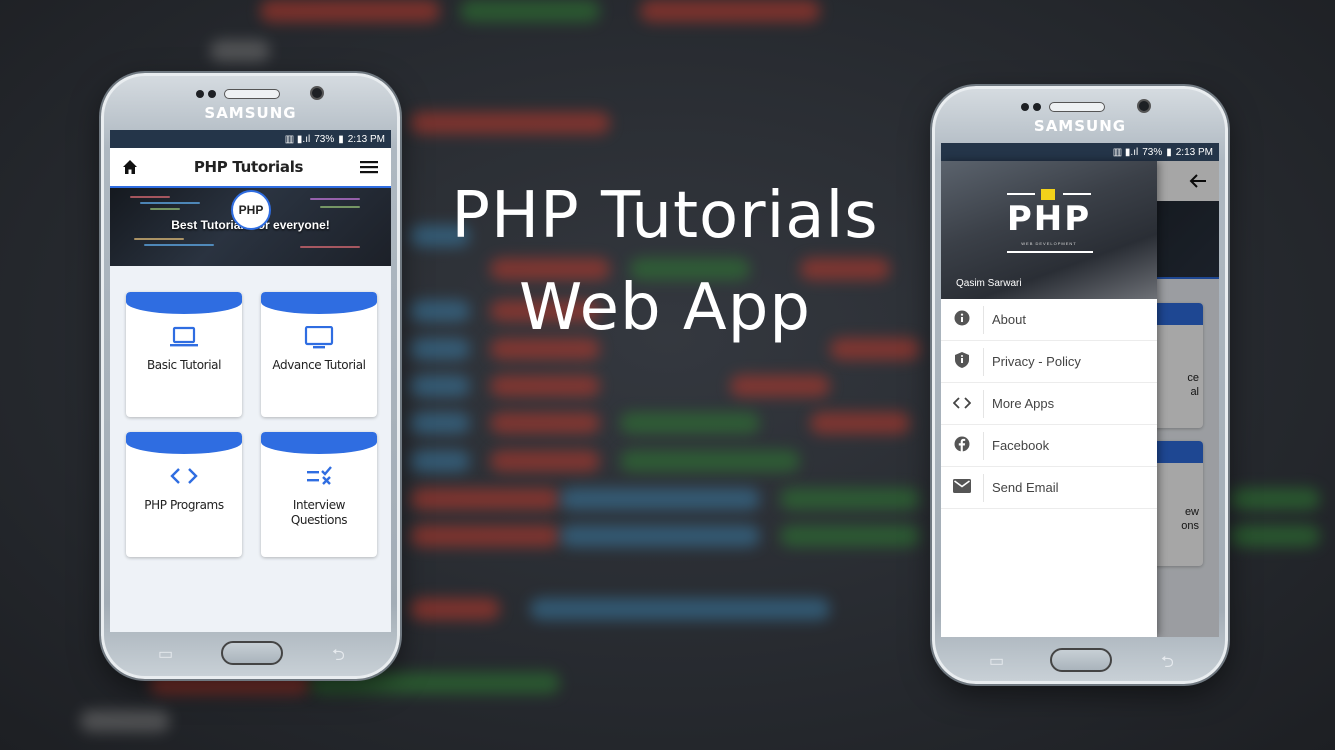 Image resolution: width=1335 pixels, height=750 pixels. Describe the element at coordinates (1049, 243) in the screenshot. I see `drawer-logo-sub: WEB DEVELOPMENT` at that location.